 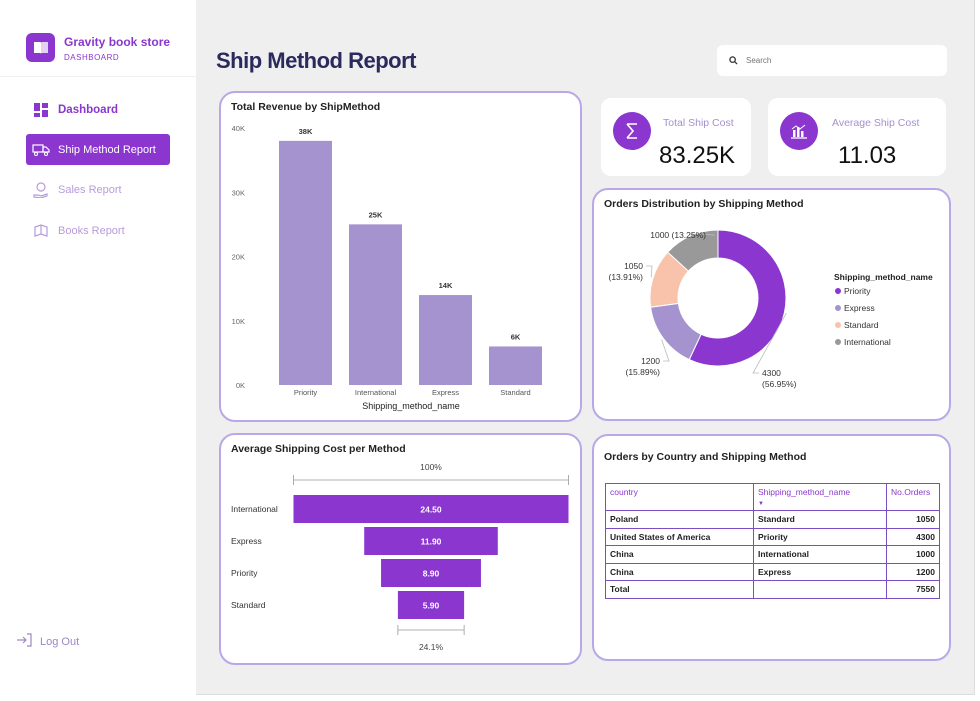 I want to click on column-header-orders: No.Orders, so click(x=913, y=497).